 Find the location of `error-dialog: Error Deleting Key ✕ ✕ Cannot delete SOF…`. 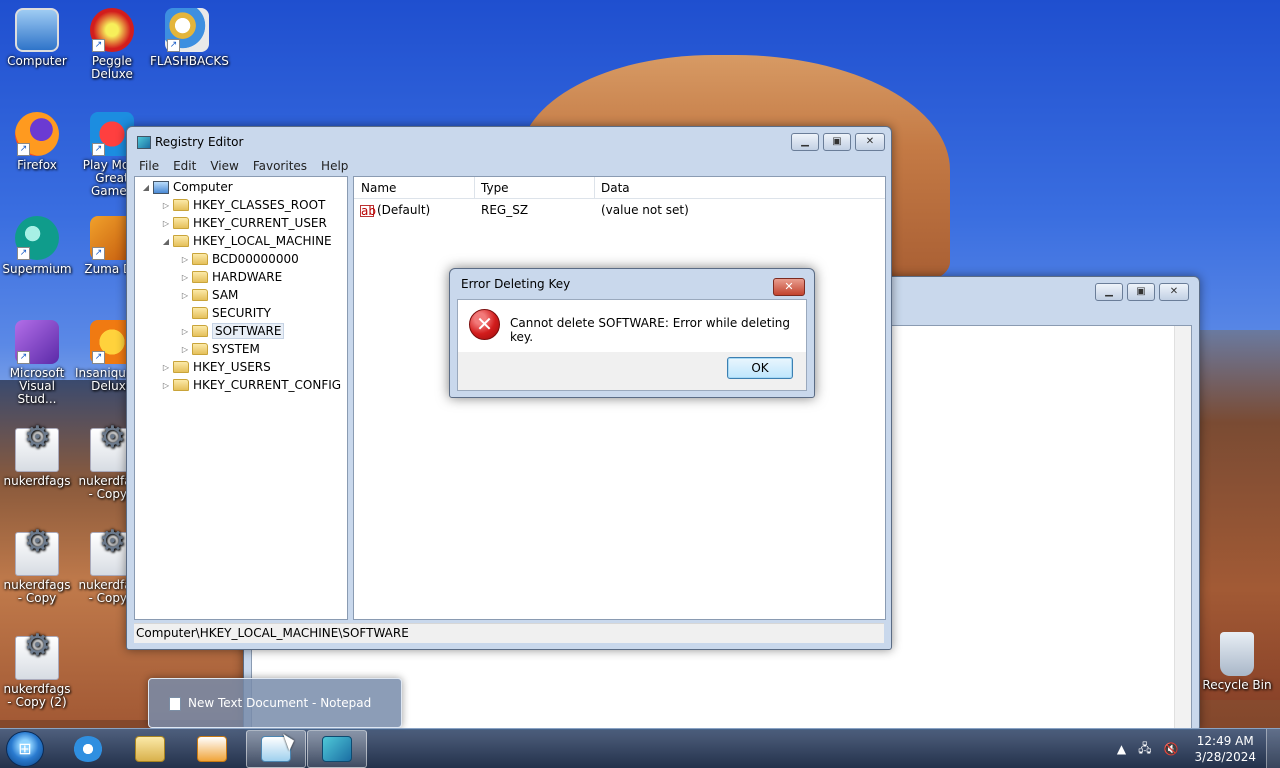

error-dialog: Error Deleting Key ✕ ✕ Cannot delete SOF… is located at coordinates (632, 333).